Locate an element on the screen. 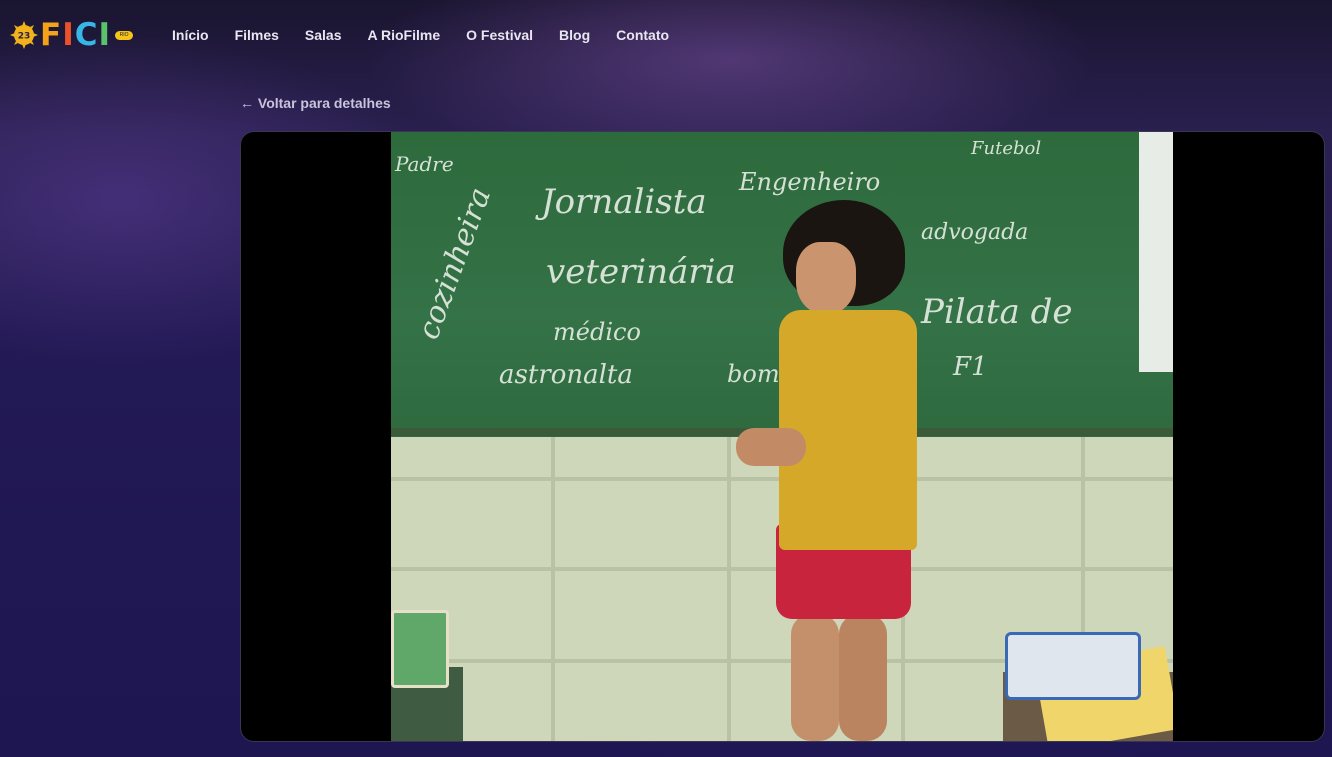 The width and height of the screenshot is (1332, 757). chalk-word: médico is located at coordinates (597, 332).